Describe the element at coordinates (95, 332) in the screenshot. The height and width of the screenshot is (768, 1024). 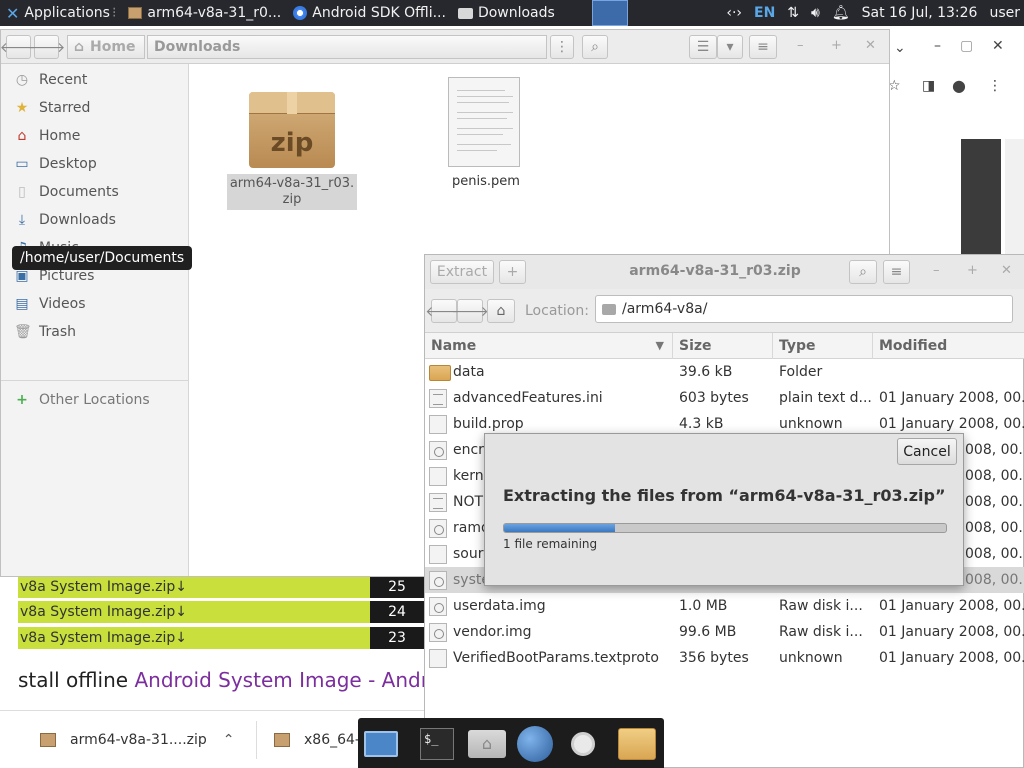
I see `sidebar-item-trash: 🗑︎ Trash` at that location.